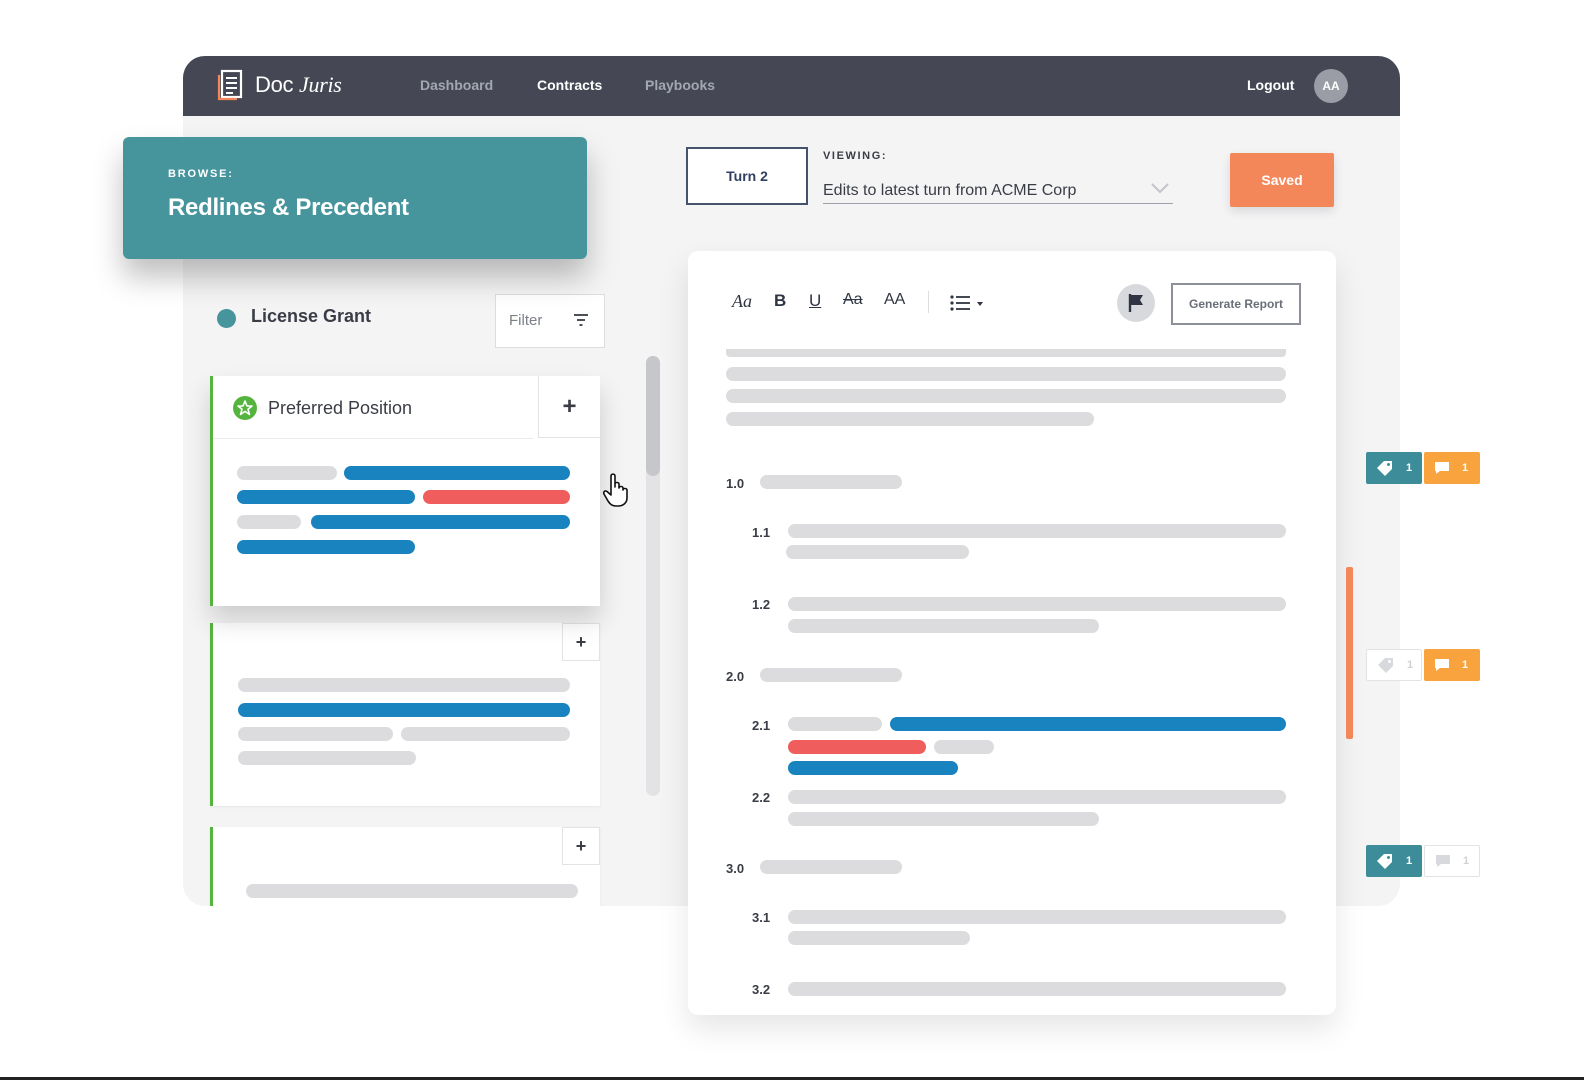 The height and width of the screenshot is (1080, 1584). Describe the element at coordinates (780, 301) in the screenshot. I see `bold-button: B` at that location.